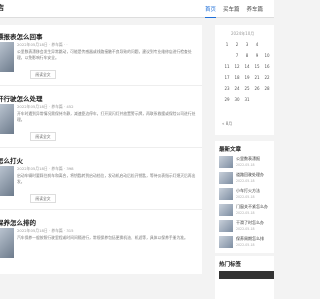 This screenshot has height=299, width=320. Describe the element at coordinates (247, 100) in the screenshot. I see `calendar-day: 31` at that location.